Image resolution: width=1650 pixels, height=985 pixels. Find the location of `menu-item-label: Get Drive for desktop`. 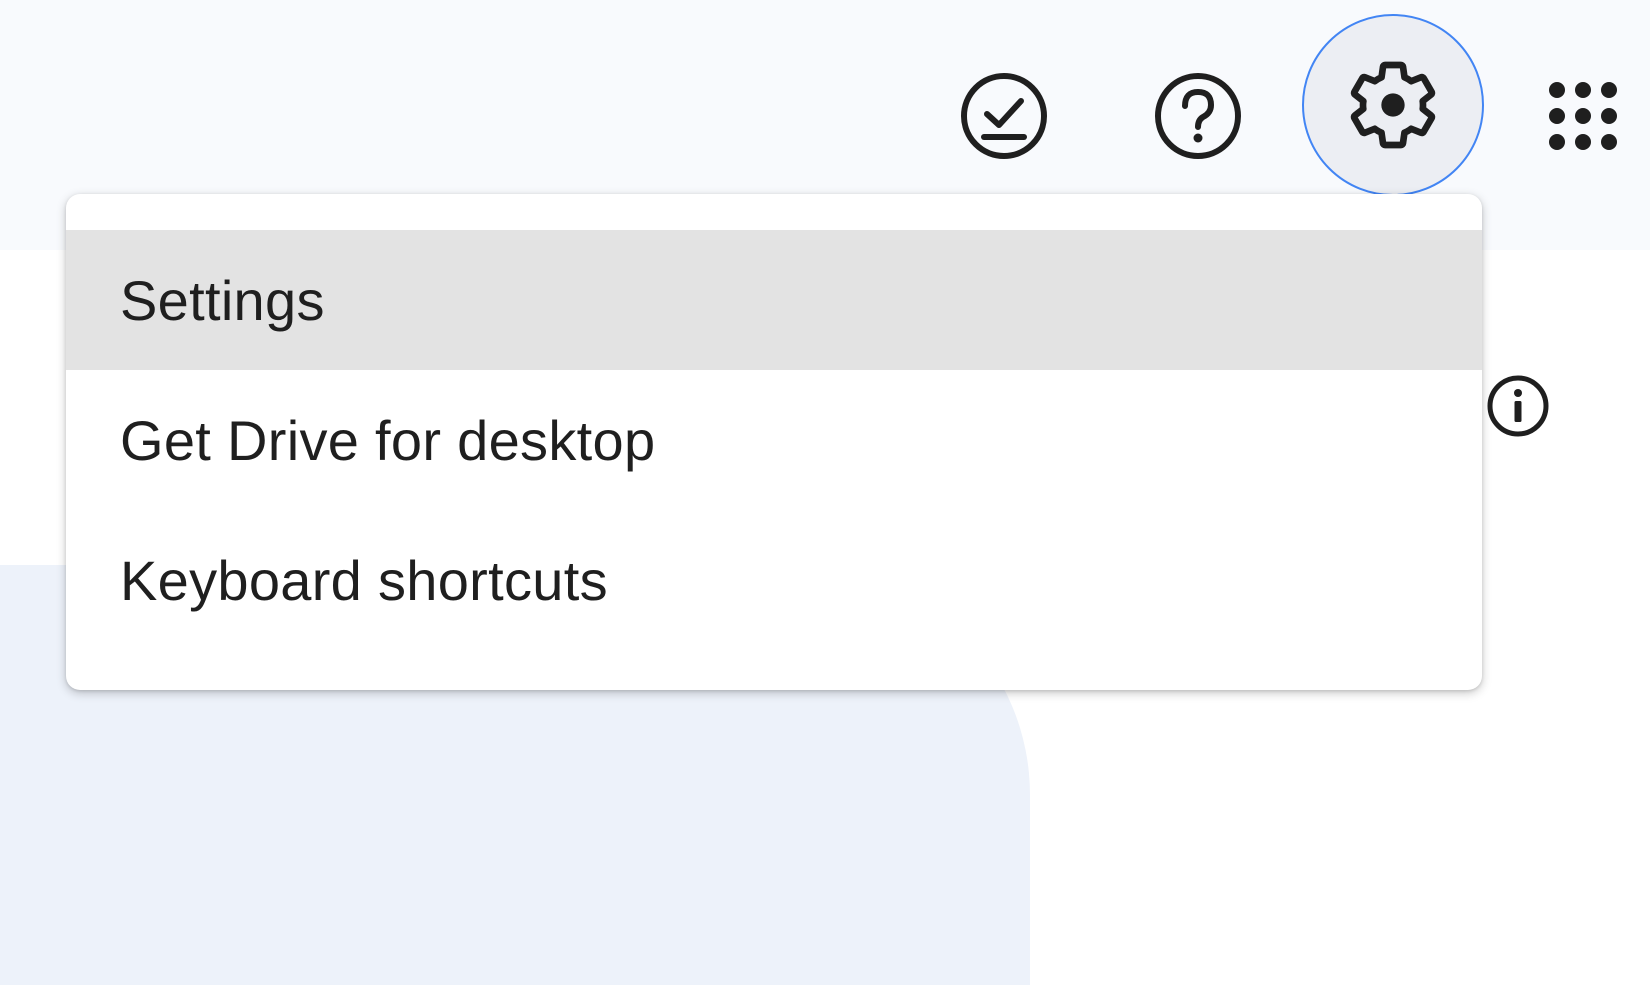

menu-item-label: Get Drive for desktop is located at coordinates (388, 440).